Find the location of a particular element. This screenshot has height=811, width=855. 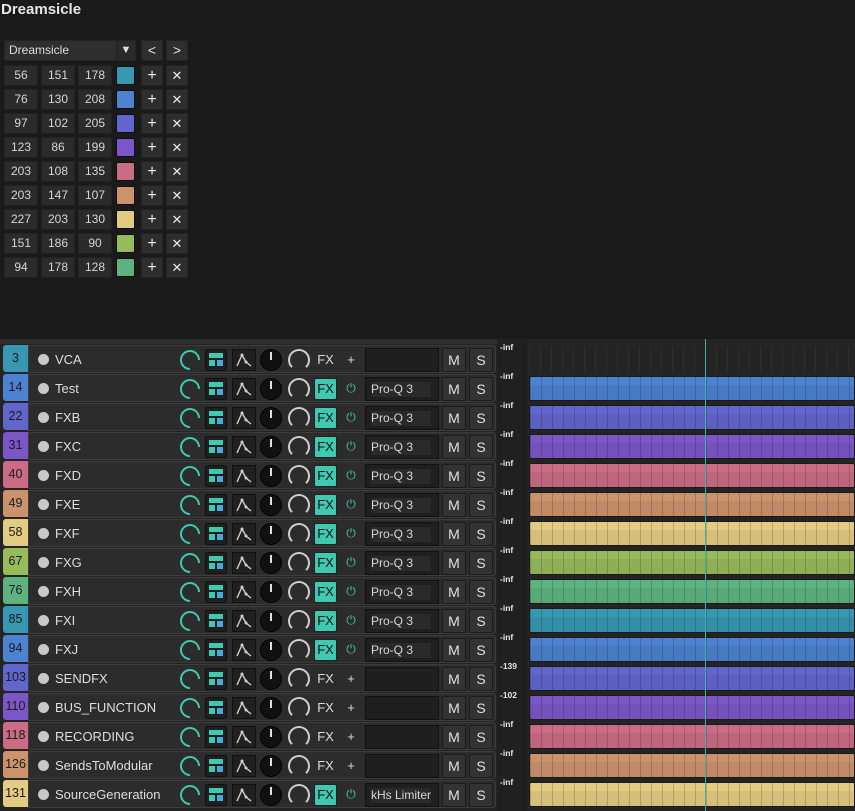

track-row: 49 FXE FX ⏻ Pro-Q 3 M S -inf is located at coordinates (427, 503).